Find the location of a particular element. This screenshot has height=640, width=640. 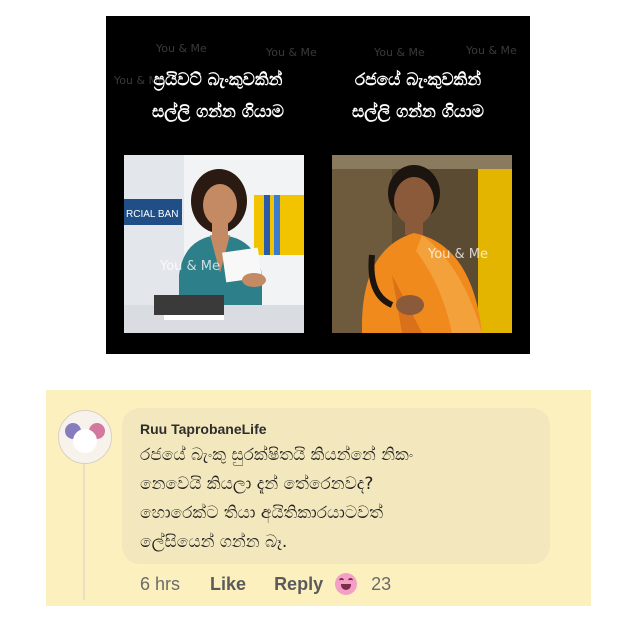

teller-illustration: RCIAL BAN is located at coordinates (214, 244).